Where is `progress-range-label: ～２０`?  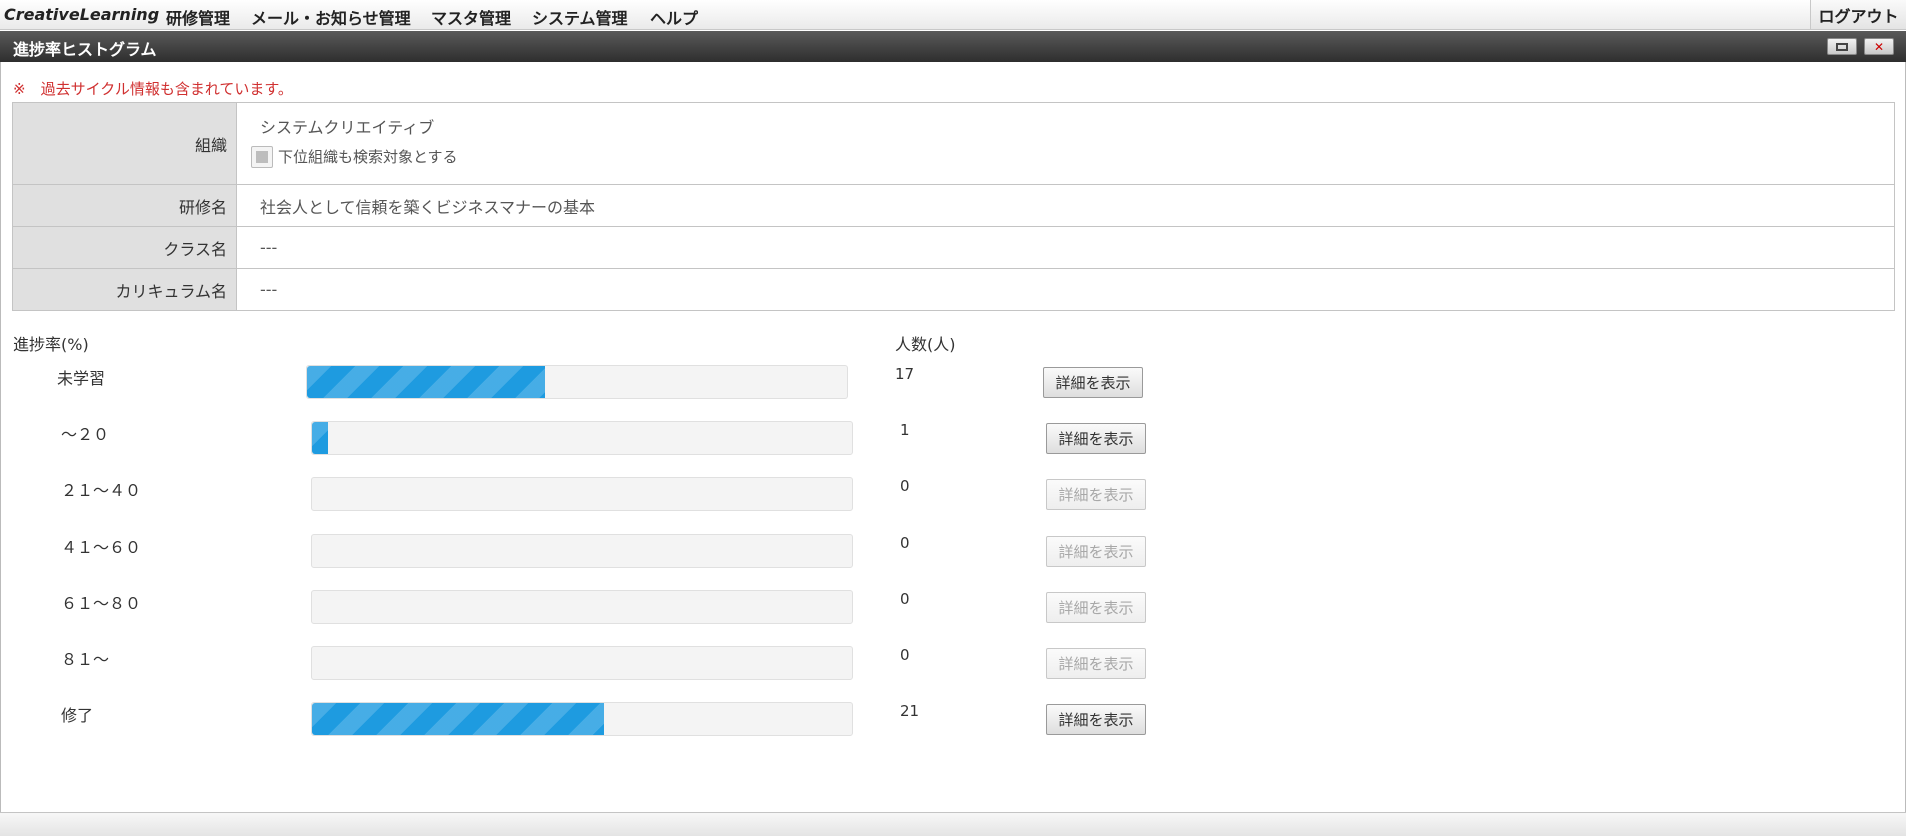
progress-range-label: ～２０ is located at coordinates (85, 434).